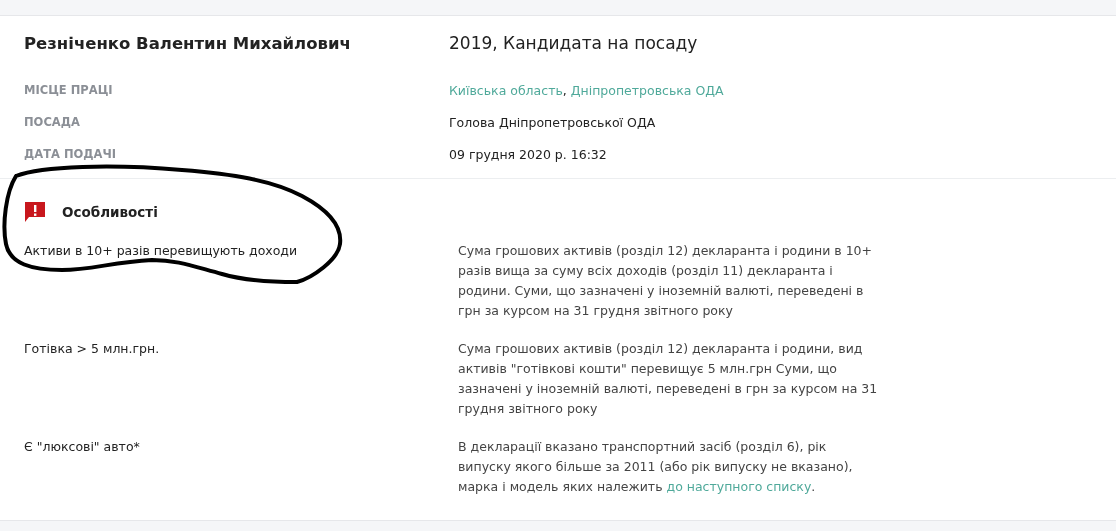 This screenshot has height=531, width=1116. Describe the element at coordinates (70, 154) in the screenshot. I see `field-label: ДАТА ПОДАЧІ` at that location.